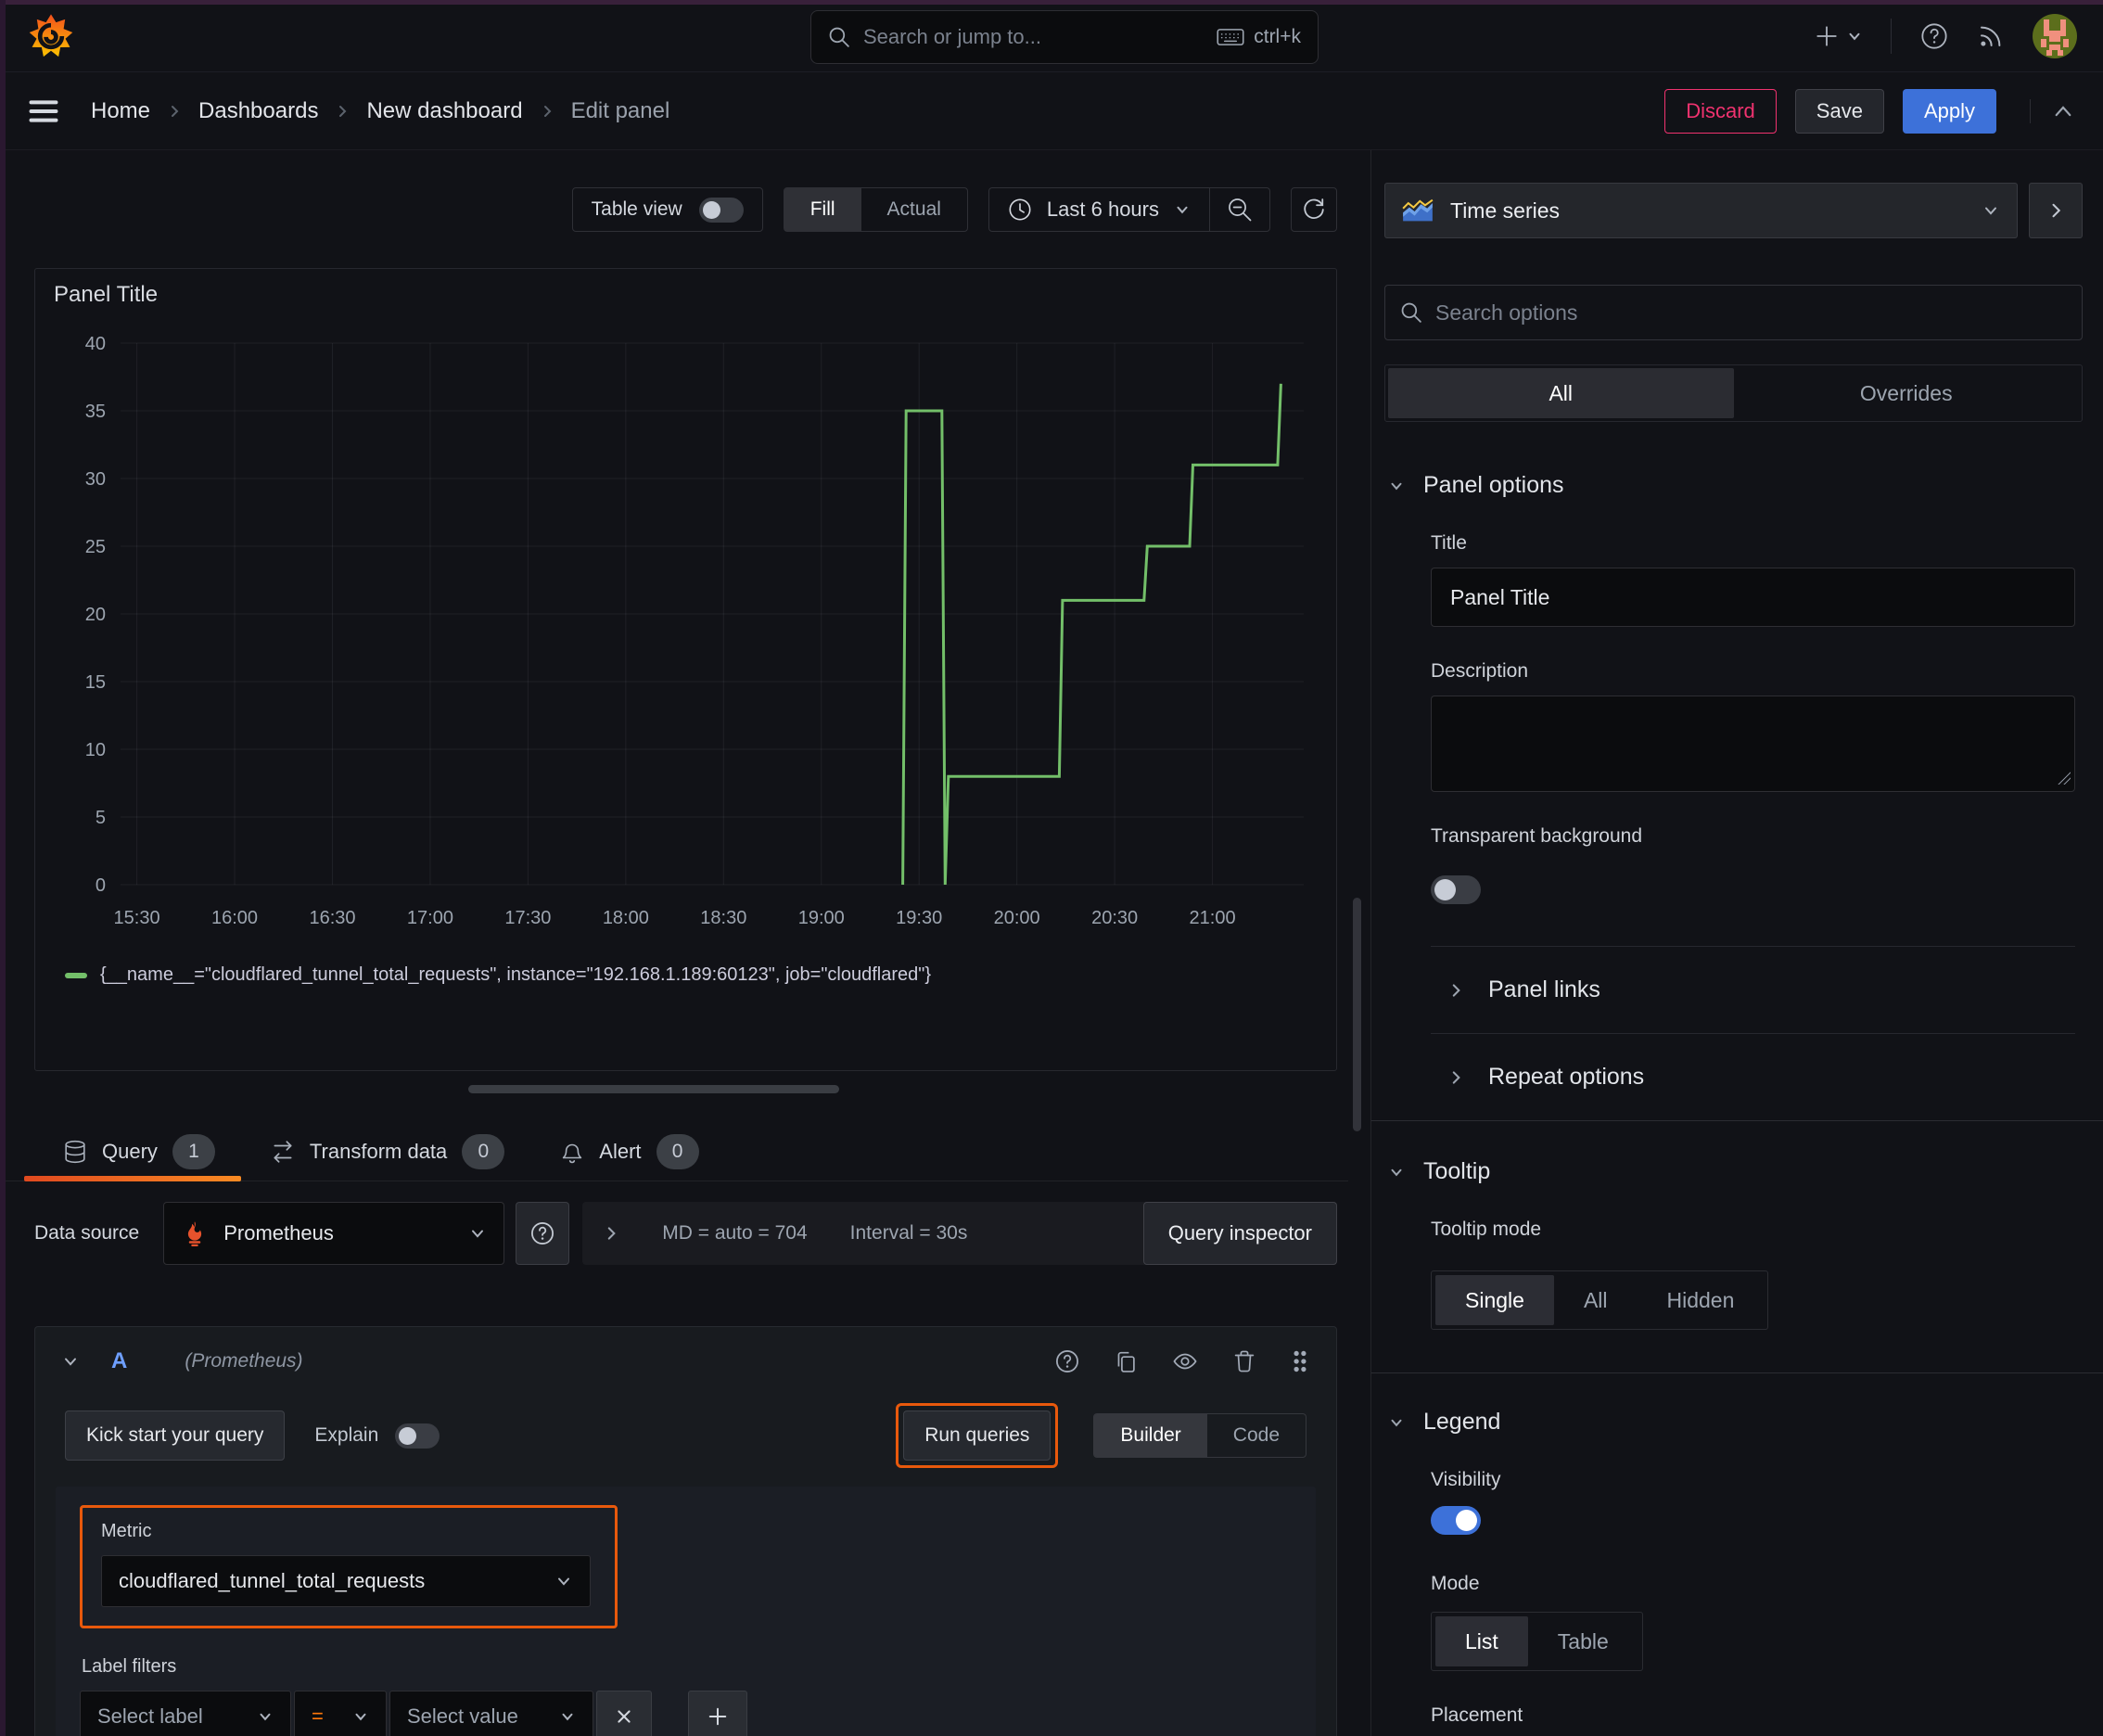 The image size is (2103, 1736). I want to click on query-inspector-button: Query inspector, so click(1239, 1233).